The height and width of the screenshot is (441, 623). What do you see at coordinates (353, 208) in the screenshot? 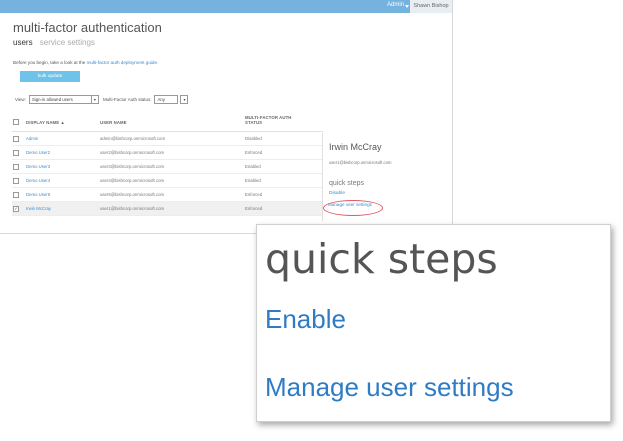
I see `highlight-circle` at bounding box center [353, 208].